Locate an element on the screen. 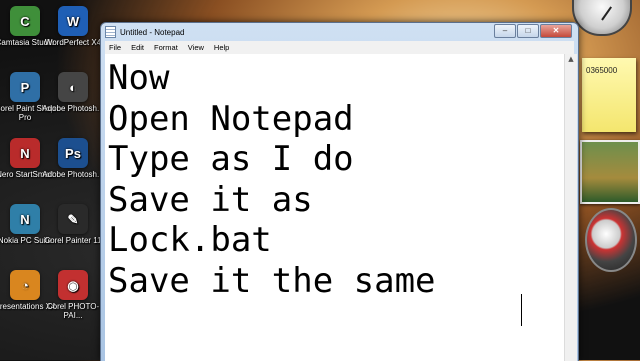 The width and height of the screenshot is (640, 361). clock-gadget is located at coordinates (602, 18).